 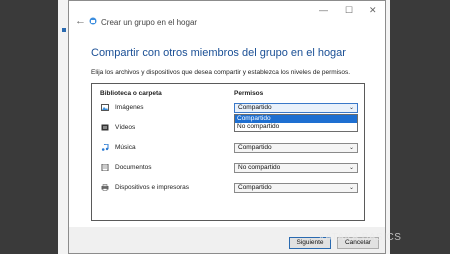 I want to click on music-permission-select: Compartido ⌄, so click(x=296, y=148).